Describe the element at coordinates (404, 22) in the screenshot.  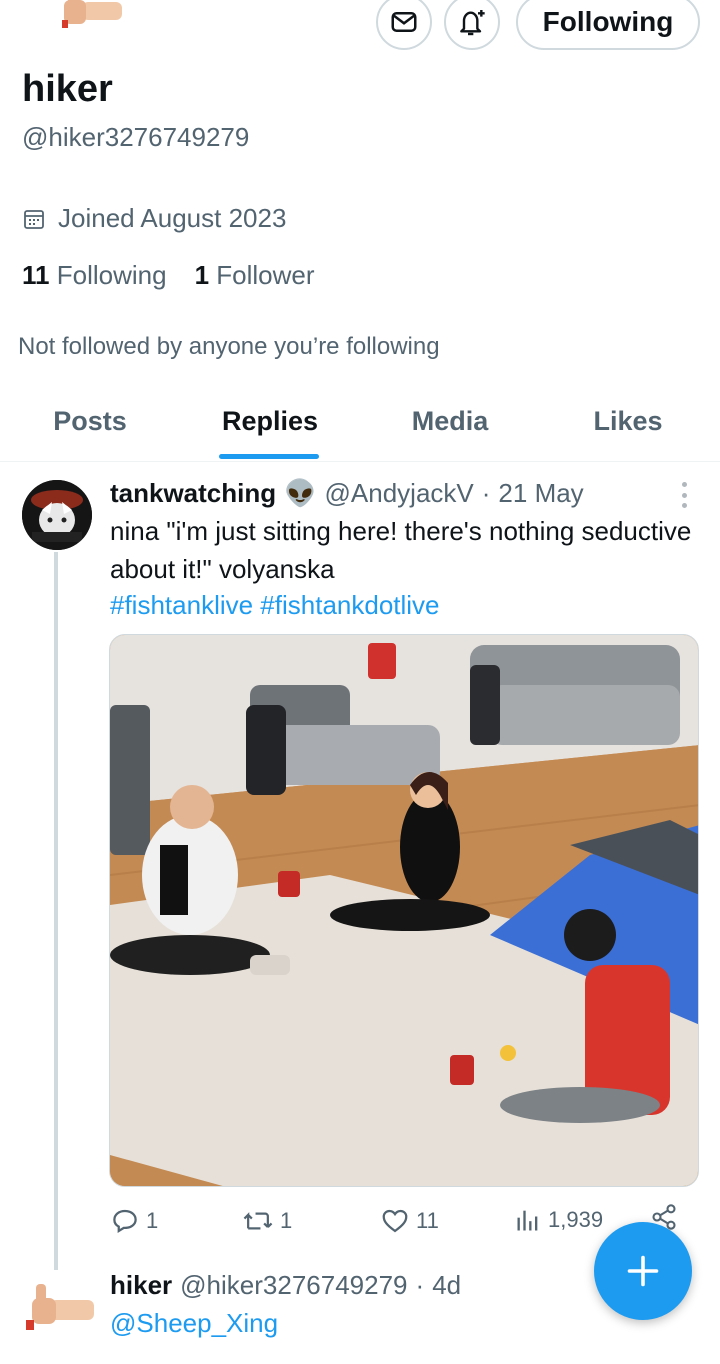
I see `message-icon` at that location.